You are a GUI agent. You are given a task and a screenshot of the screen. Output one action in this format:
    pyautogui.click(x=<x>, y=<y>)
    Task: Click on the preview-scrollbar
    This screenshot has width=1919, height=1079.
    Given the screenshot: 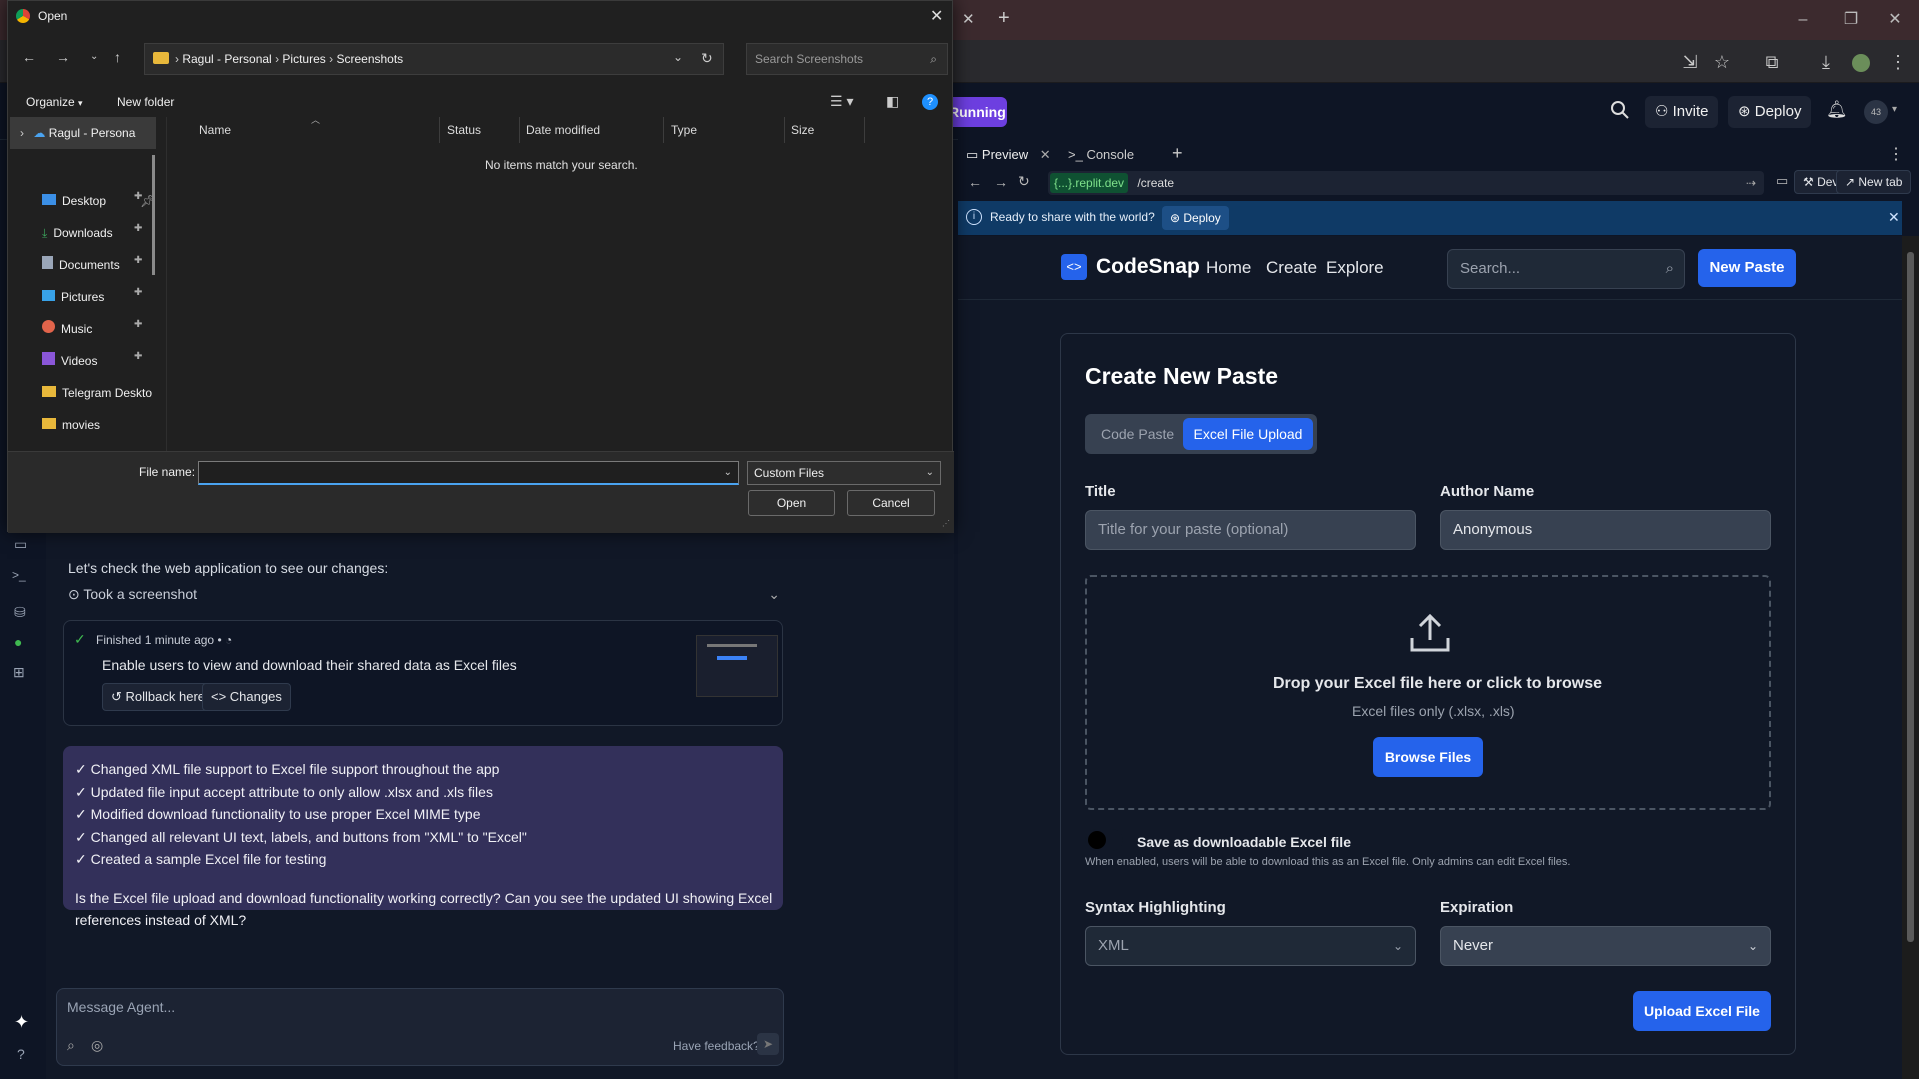 What is the action you would take?
    pyautogui.click(x=1910, y=657)
    